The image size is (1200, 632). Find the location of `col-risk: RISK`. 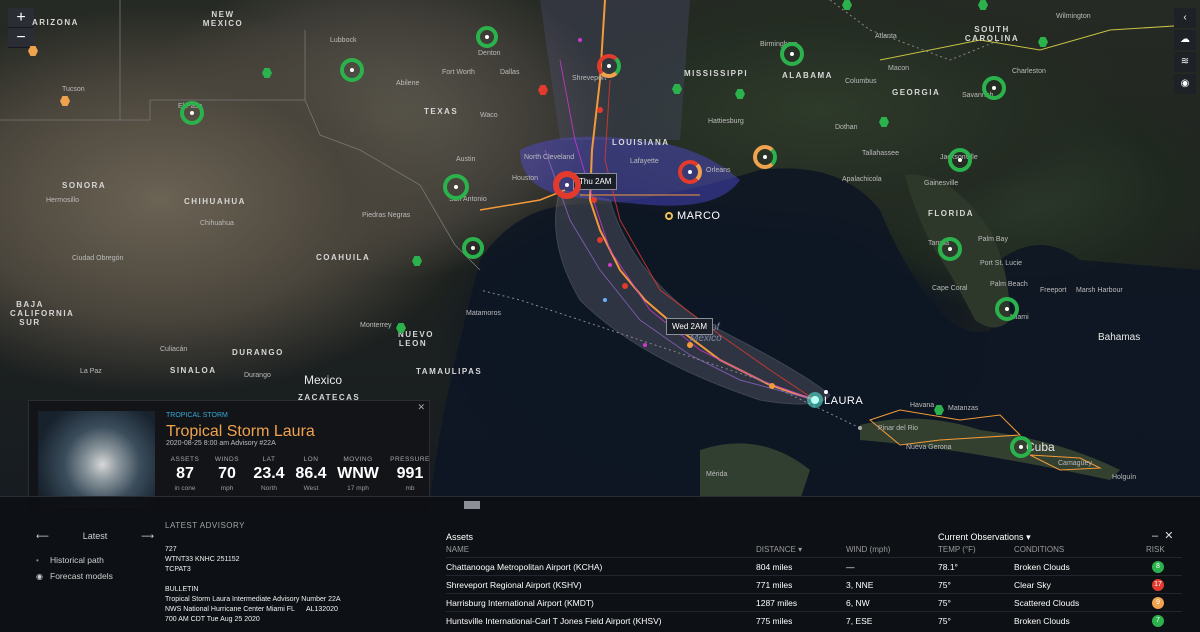

col-risk: RISK is located at coordinates (1155, 549).